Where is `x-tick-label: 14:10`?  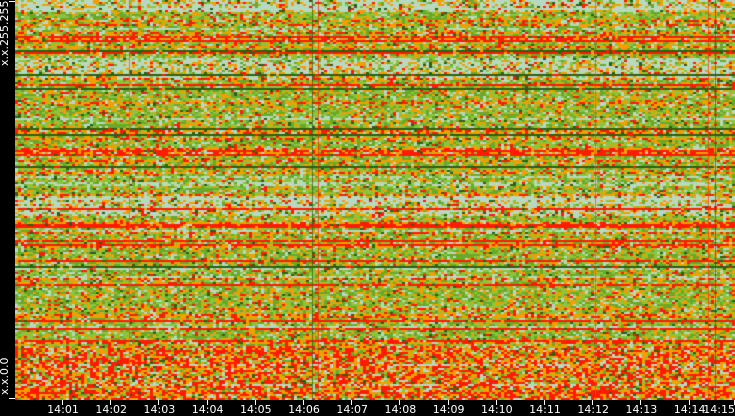 x-tick-label: 14:10 is located at coordinates (496, 409).